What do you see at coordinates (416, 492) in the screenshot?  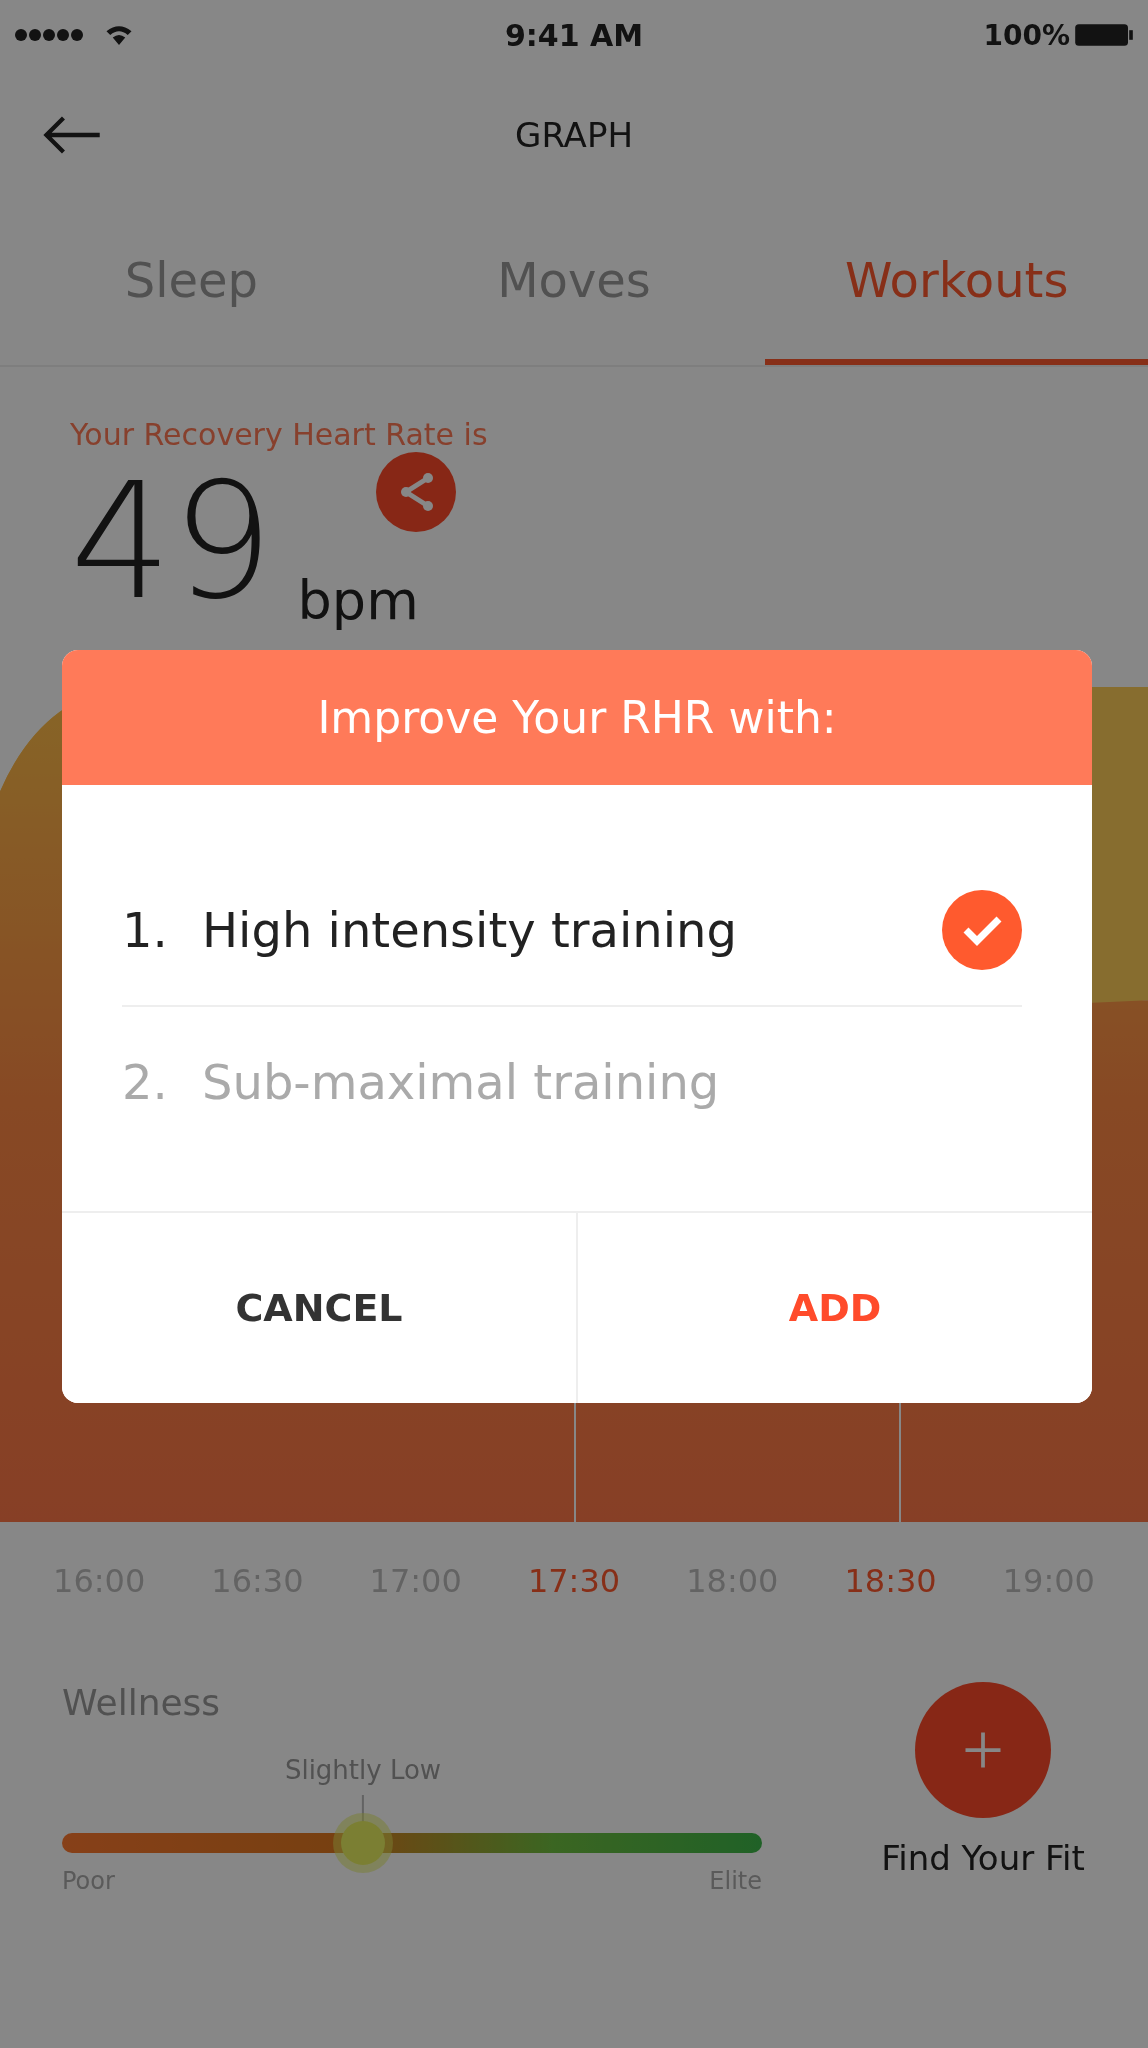 I see `share-icon` at bounding box center [416, 492].